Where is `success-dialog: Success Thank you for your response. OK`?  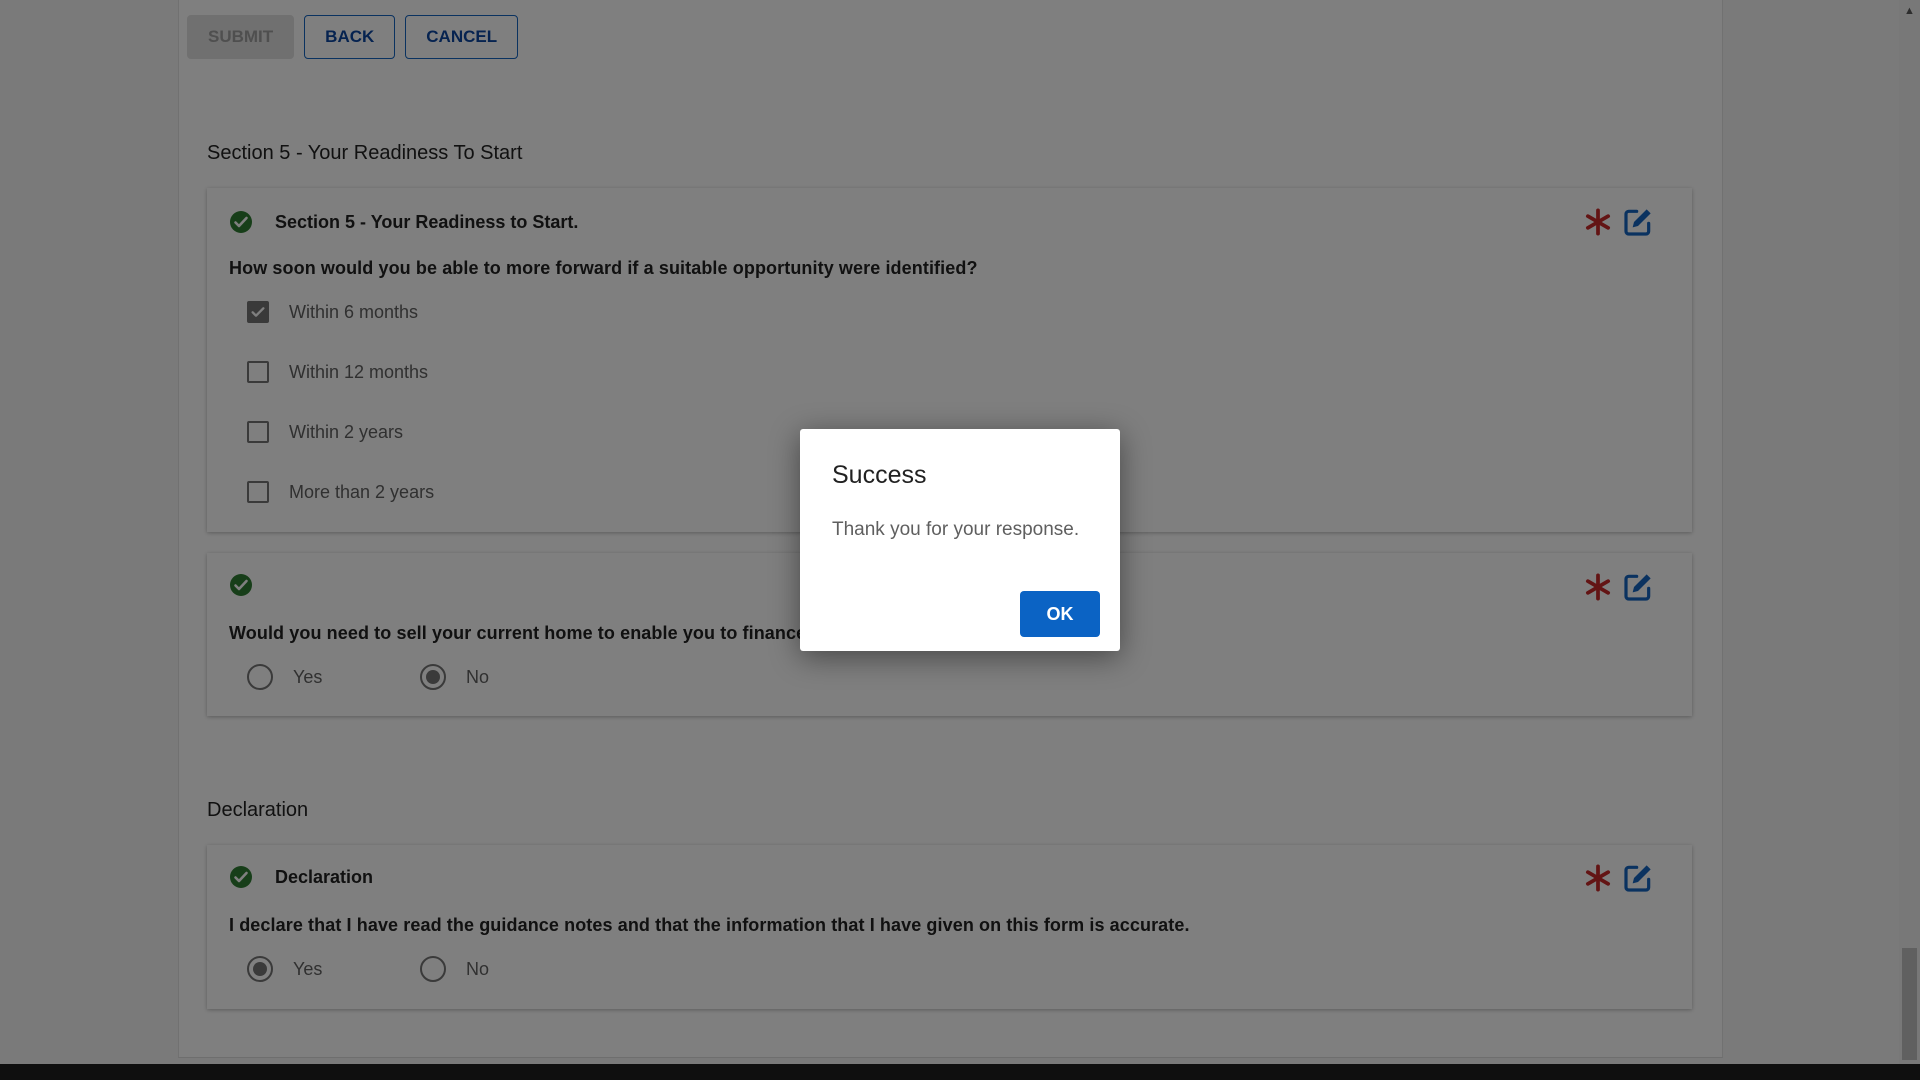
success-dialog: Success Thank you for your response. OK is located at coordinates (960, 540).